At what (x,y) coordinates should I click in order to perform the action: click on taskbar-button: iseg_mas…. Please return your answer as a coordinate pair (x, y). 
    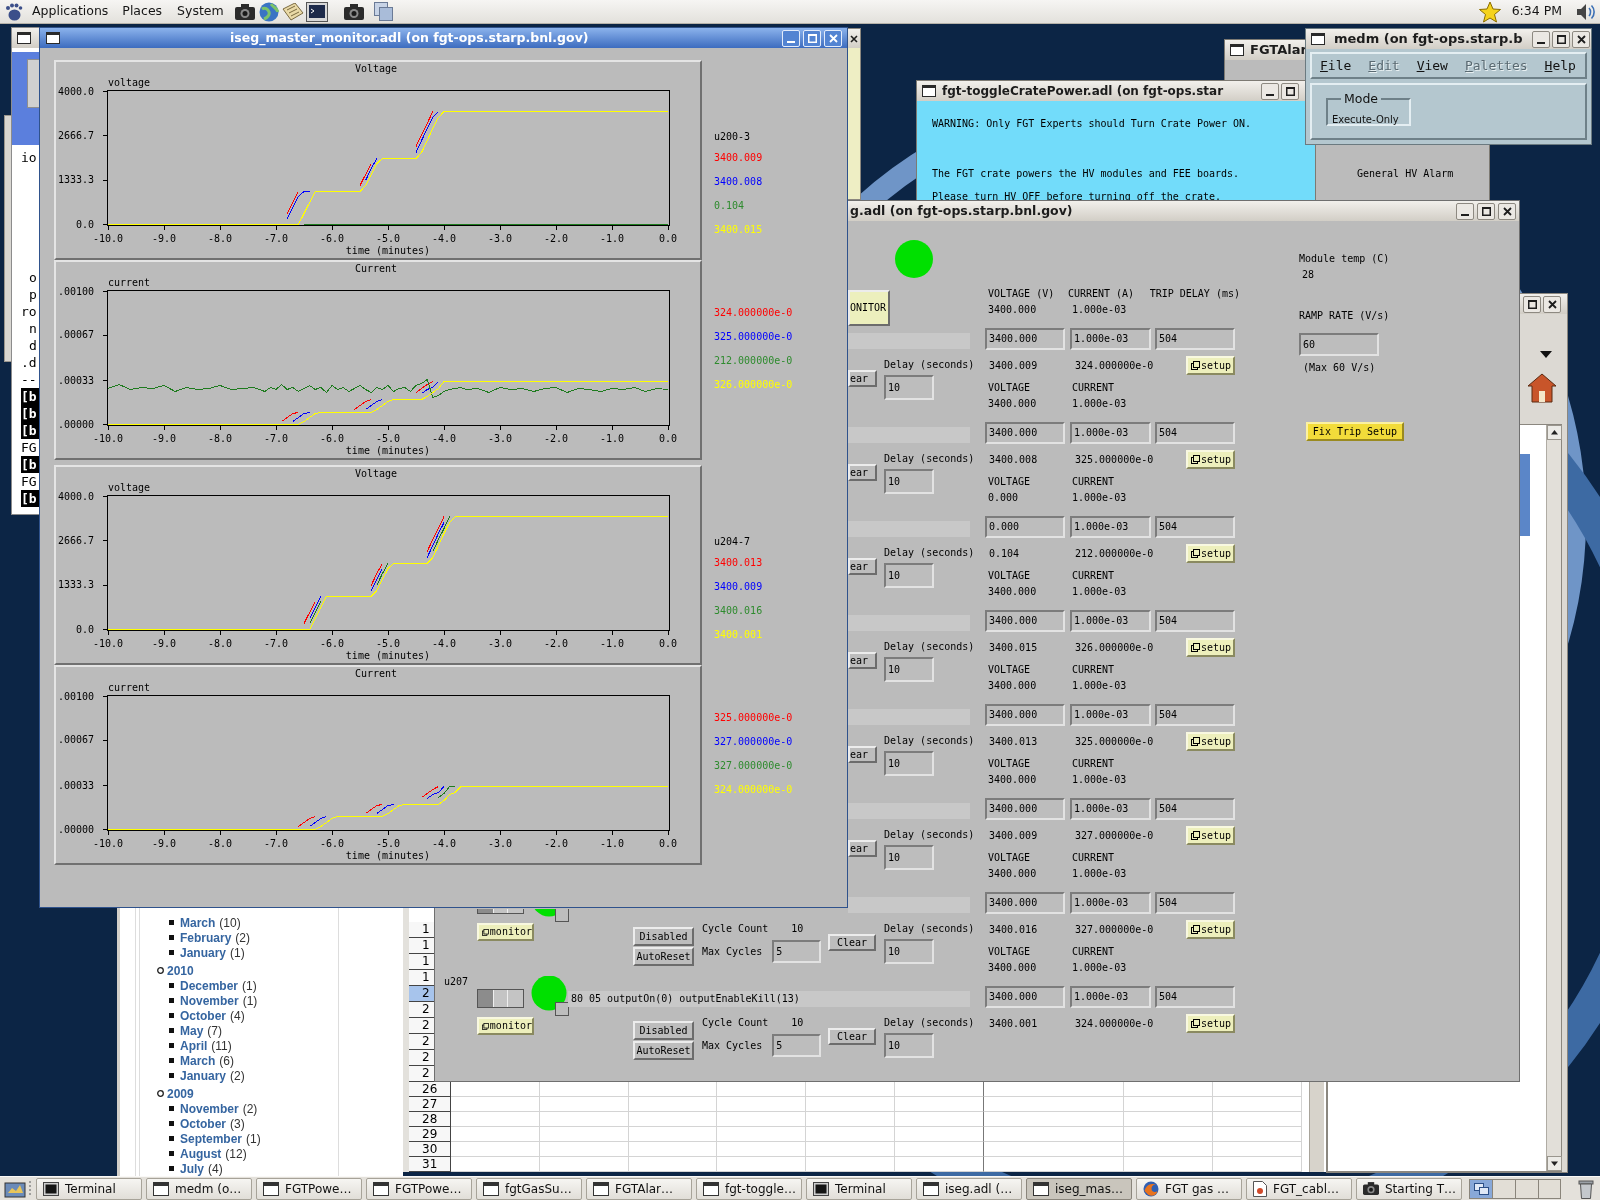
    Looking at the image, I should click on (1079, 1188).